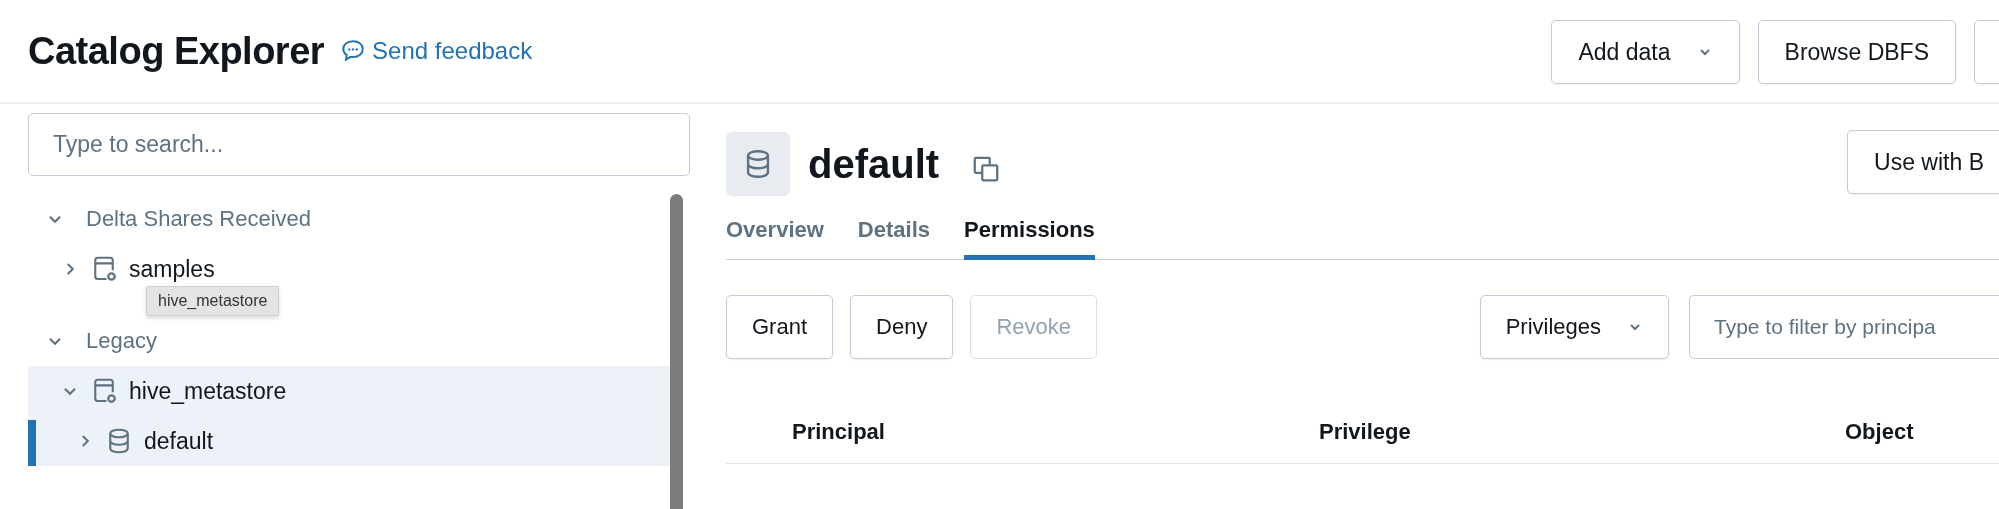 The height and width of the screenshot is (509, 1999). What do you see at coordinates (436, 51) in the screenshot?
I see `send-feedback-link: Send feedback` at bounding box center [436, 51].